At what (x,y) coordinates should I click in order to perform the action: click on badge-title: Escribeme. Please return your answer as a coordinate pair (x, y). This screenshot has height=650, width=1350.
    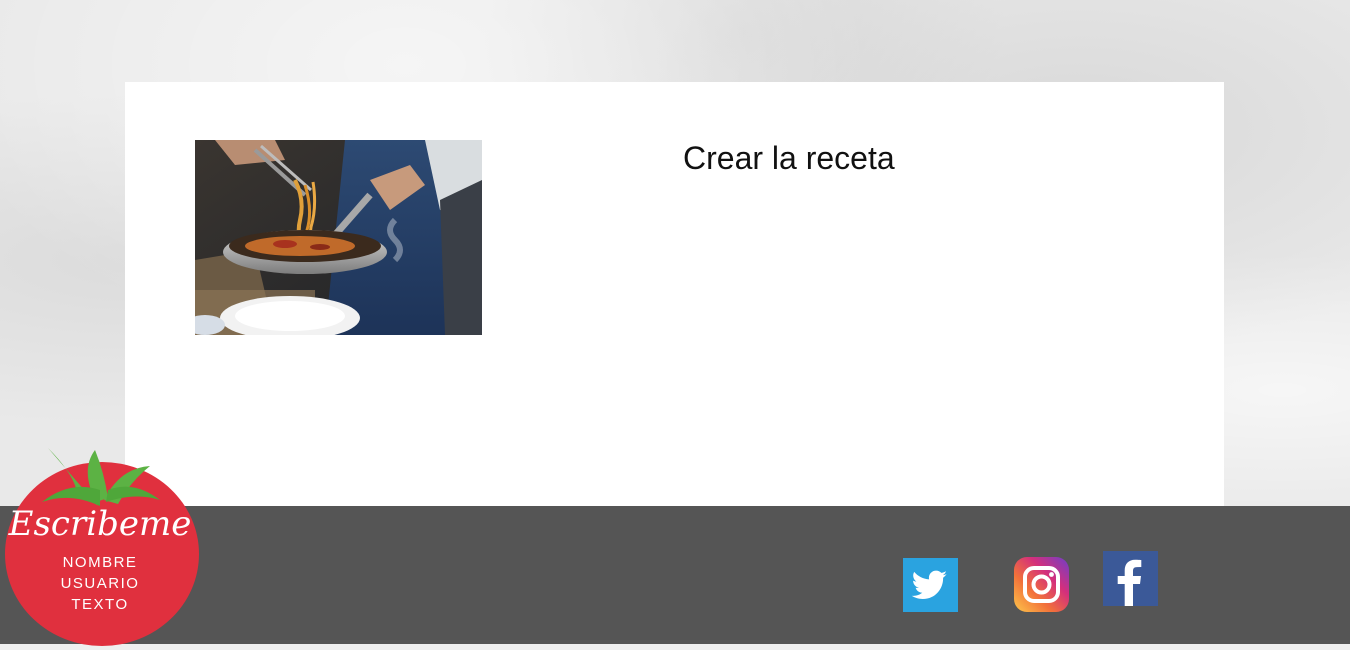
    Looking at the image, I should click on (100, 524).